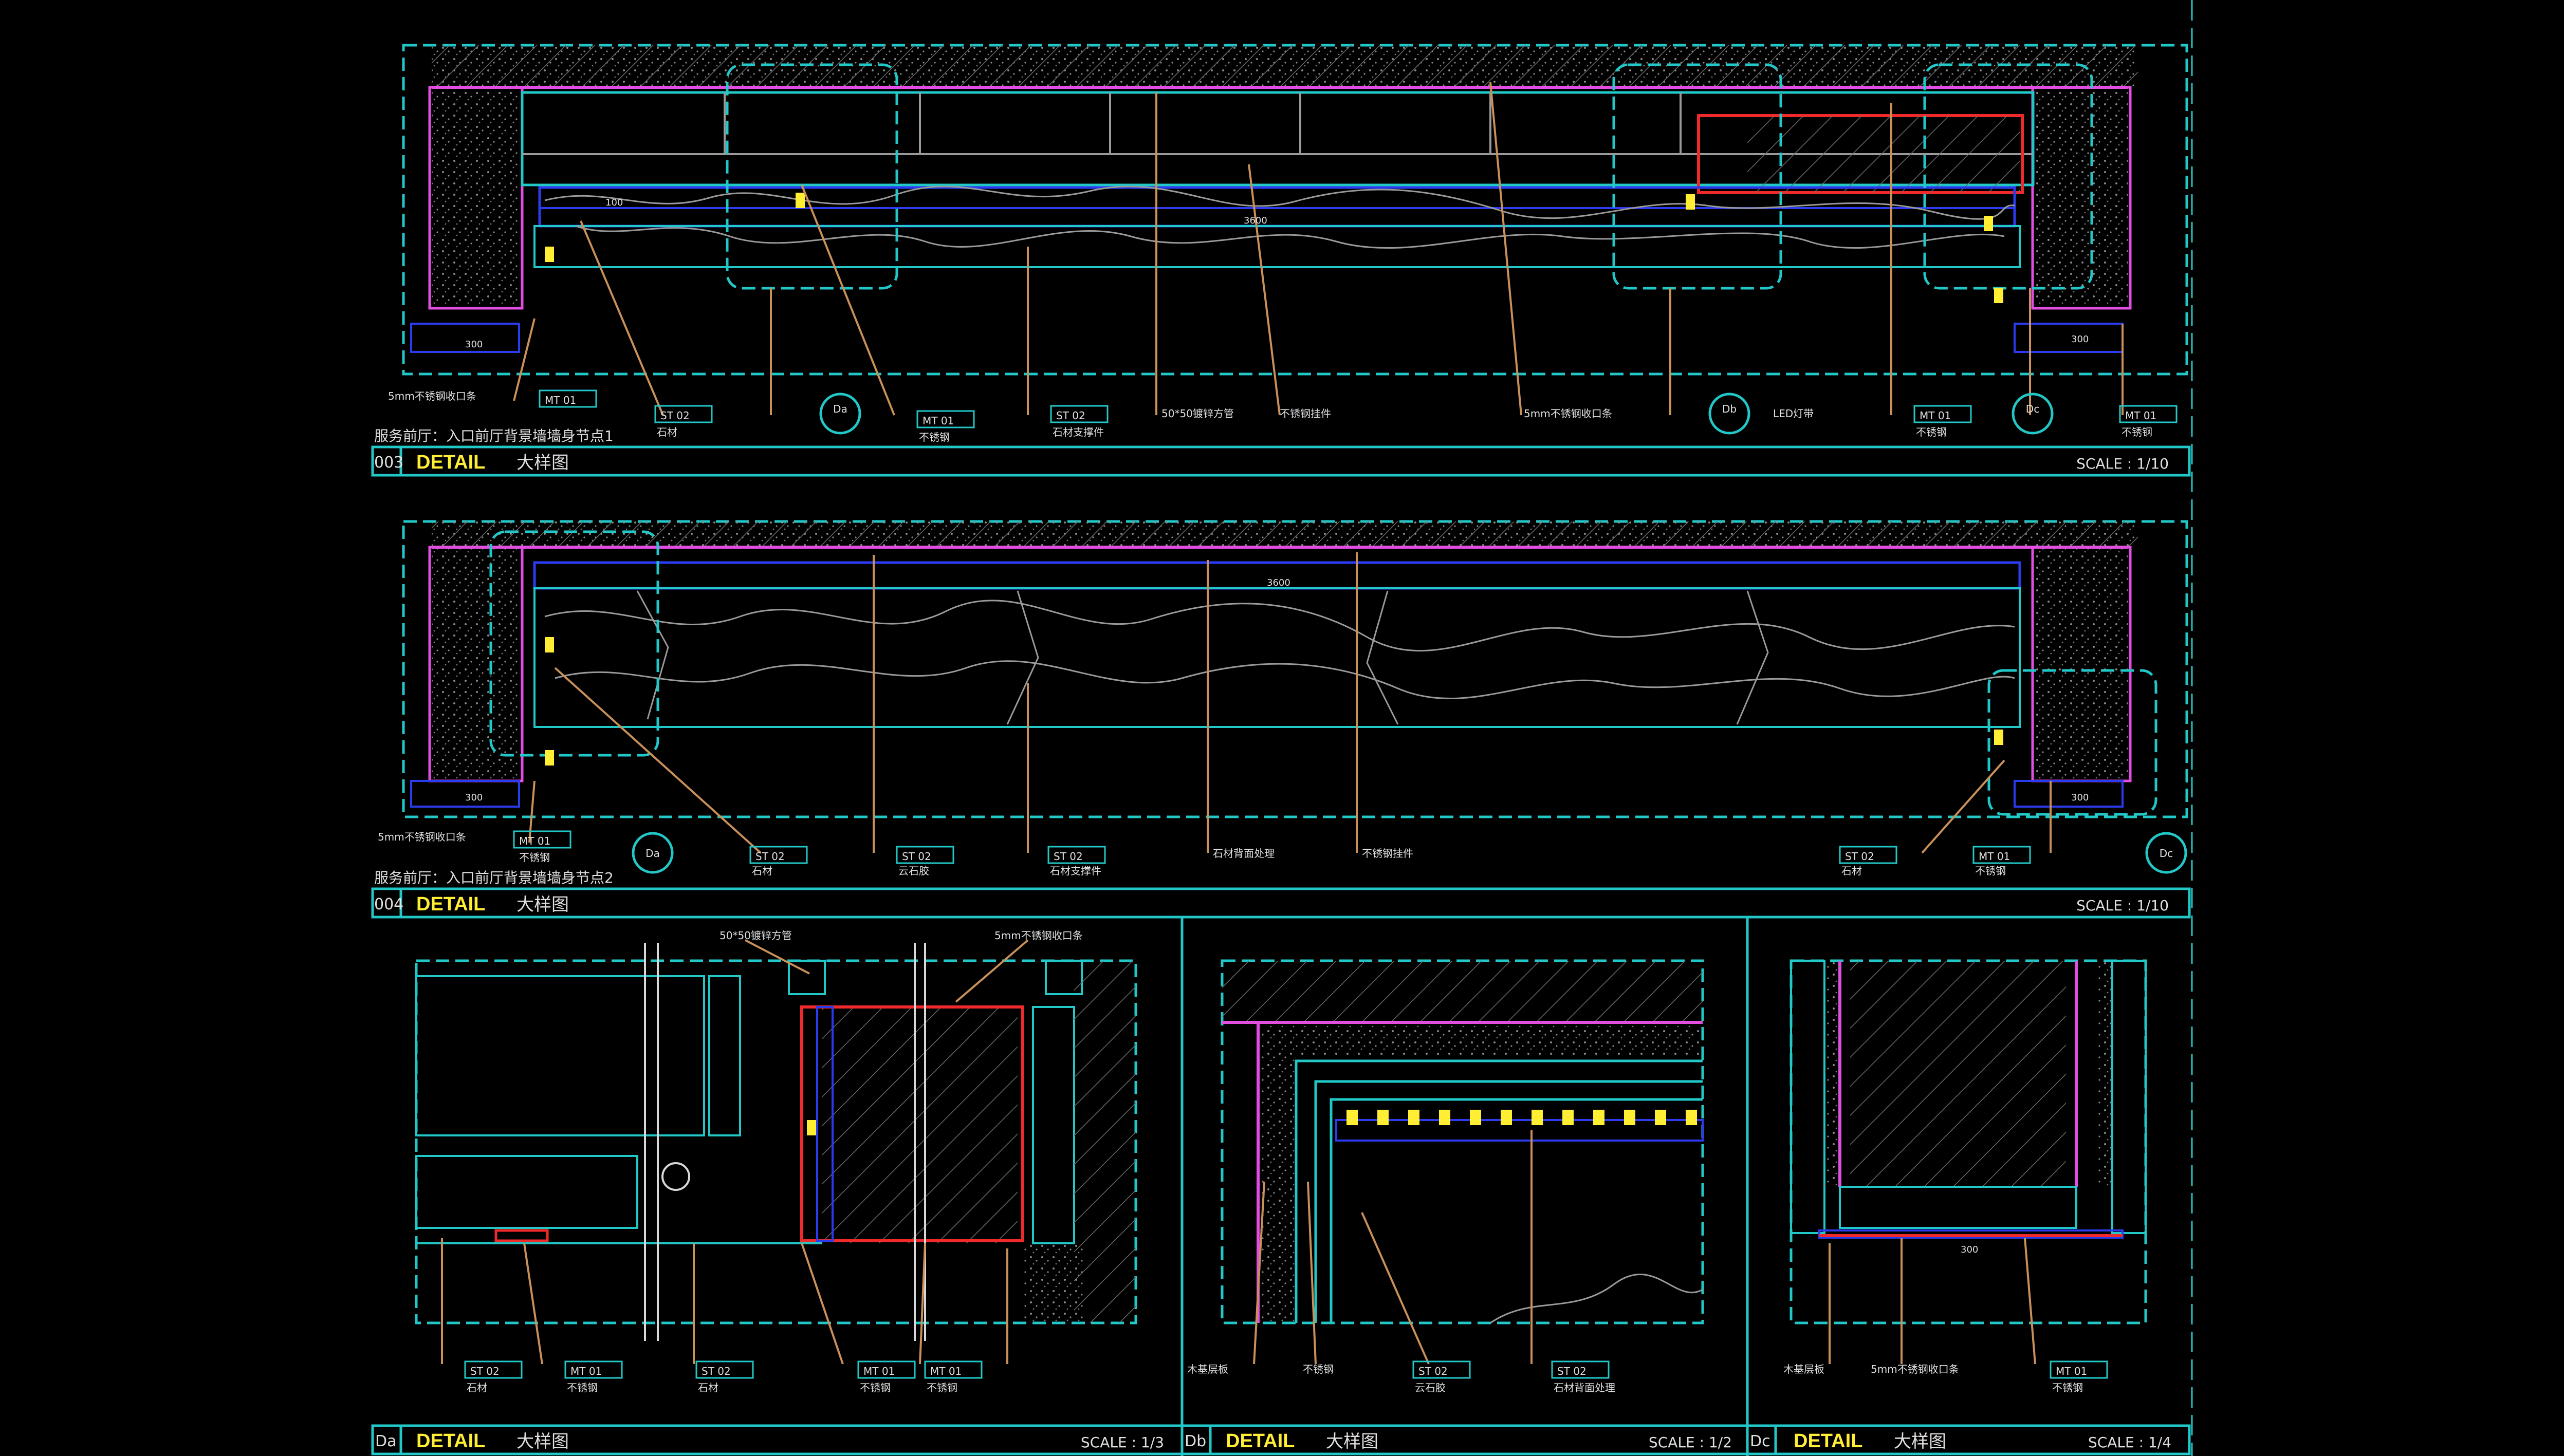 This screenshot has height=1456, width=2564. What do you see at coordinates (451, 462) in the screenshot?
I see `detail-title-003: DETAIL` at bounding box center [451, 462].